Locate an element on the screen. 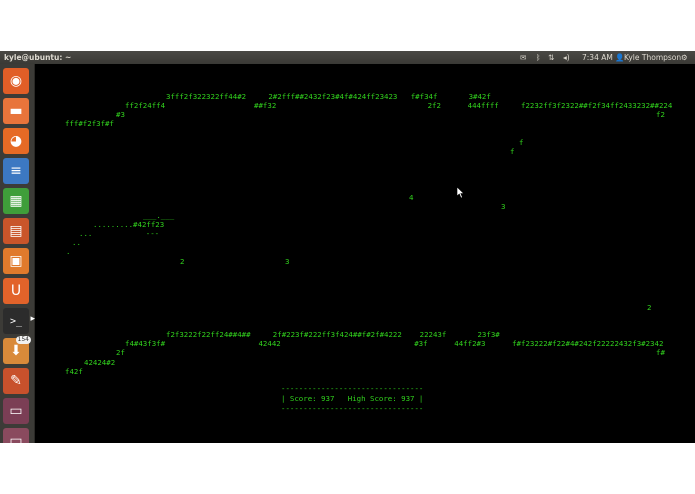 The width and height of the screenshot is (695, 494). workspace-switcher-icon: ▭ is located at coordinates (16, 411).